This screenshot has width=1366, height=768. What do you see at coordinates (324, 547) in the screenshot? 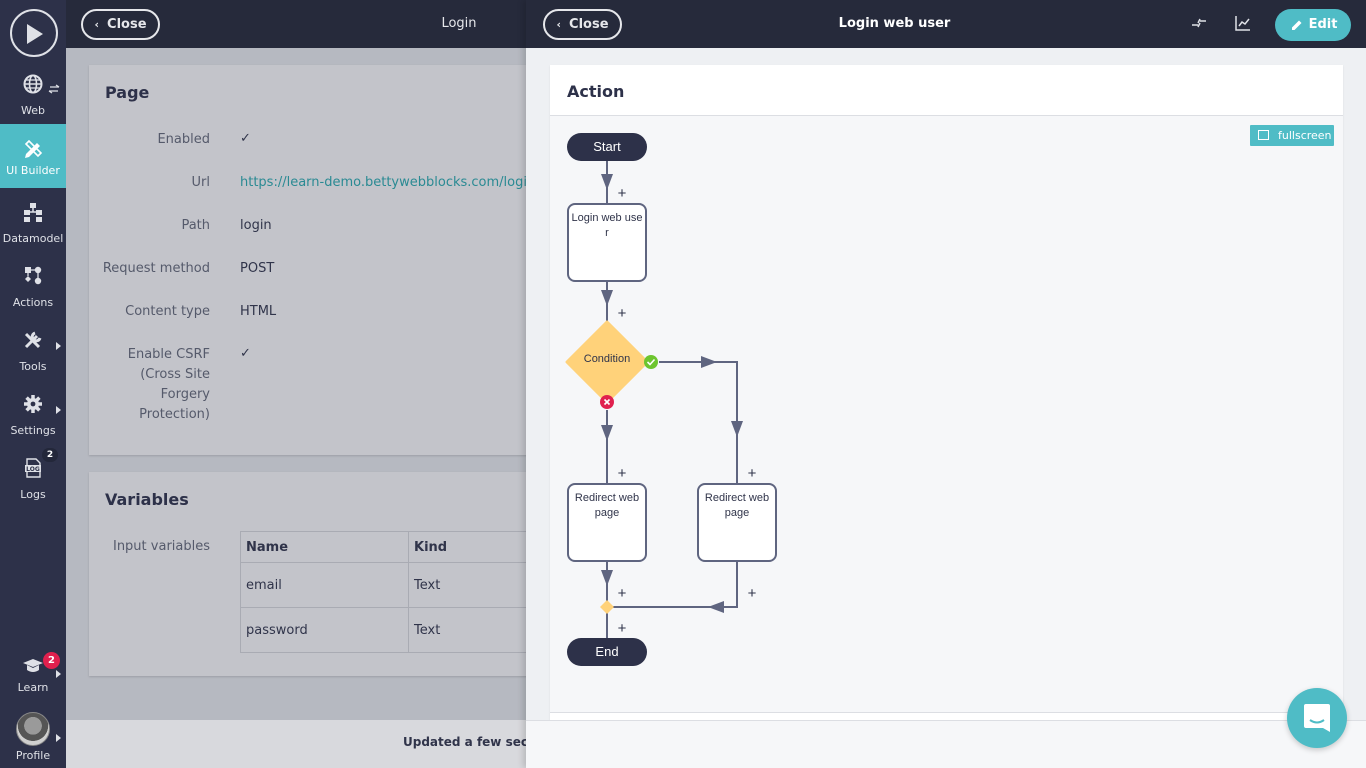
I see `column-header: Name` at bounding box center [324, 547].